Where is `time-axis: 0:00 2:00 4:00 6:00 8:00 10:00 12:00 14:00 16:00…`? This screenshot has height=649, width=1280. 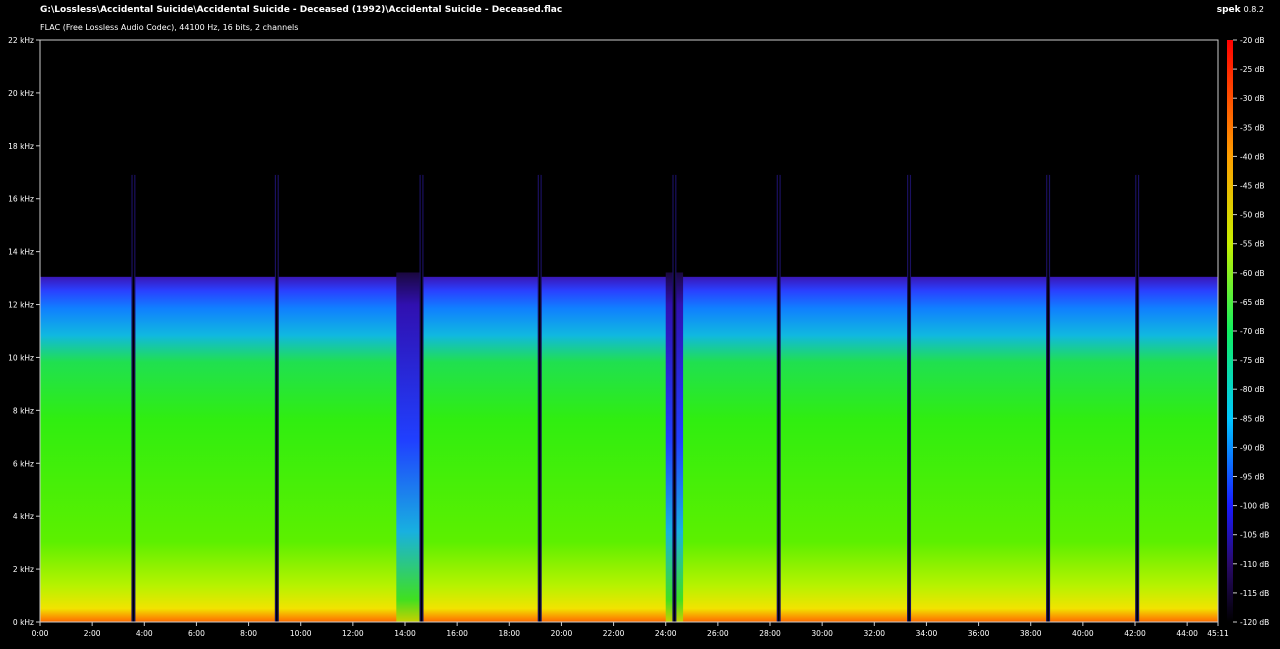 time-axis: 0:00 2:00 4:00 6:00 8:00 10:00 12:00 14:00 16:00… is located at coordinates (630, 630).